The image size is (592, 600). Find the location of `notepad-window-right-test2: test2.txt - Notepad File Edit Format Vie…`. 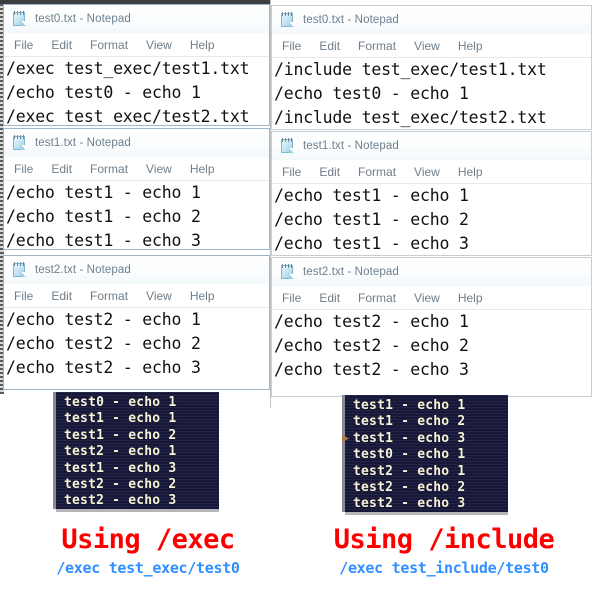

notepad-window-right-test2: test2.txt - Notepad File Edit Format Vie… is located at coordinates (431, 327).